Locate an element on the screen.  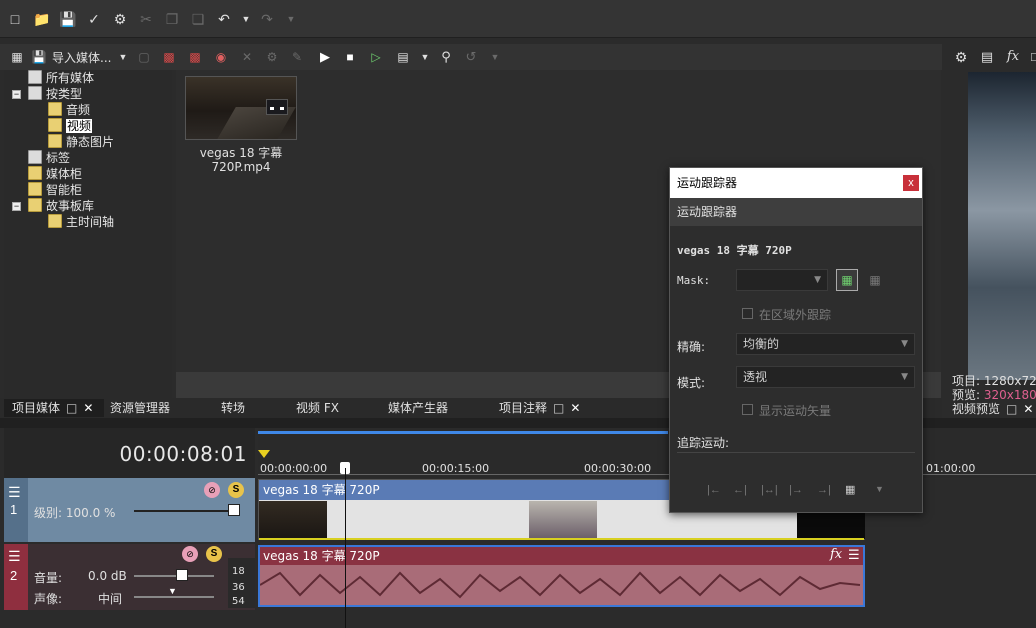
views-dropdown-icon: ▼ is located at coordinates (425, 57).